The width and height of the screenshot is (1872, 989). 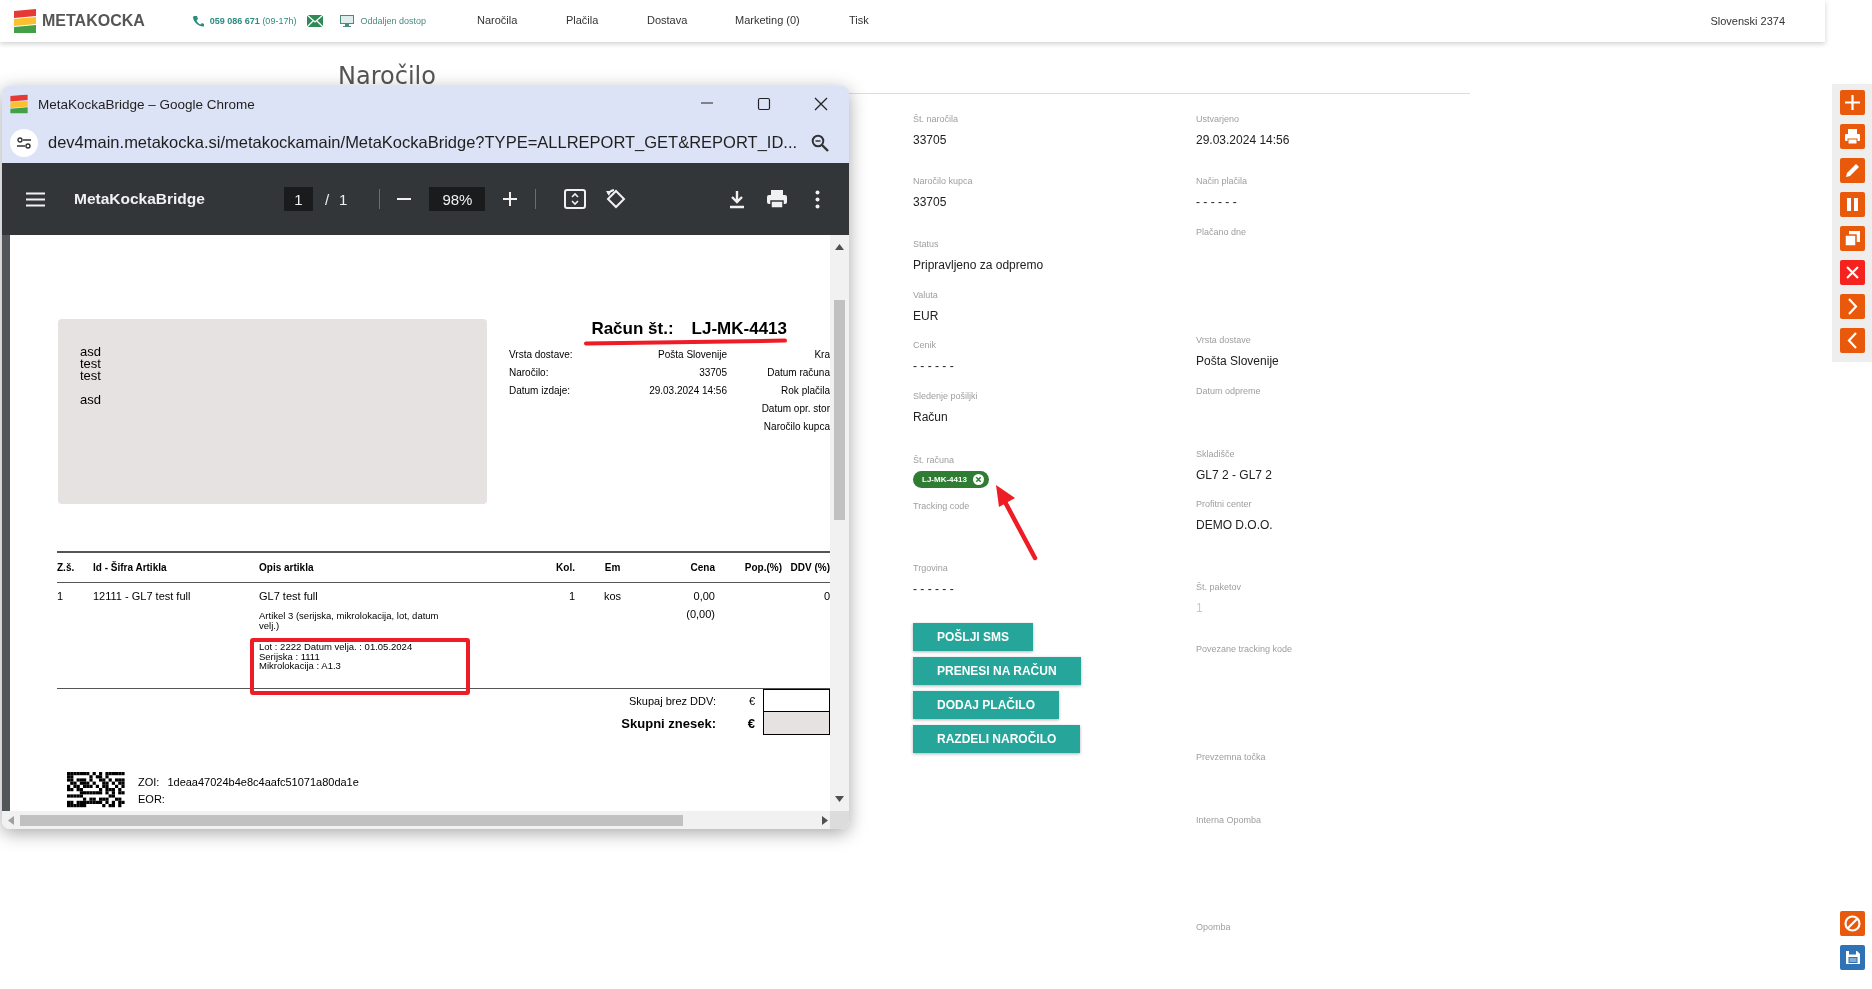 I want to click on nav-link: Dostava, so click(x=690, y=21).